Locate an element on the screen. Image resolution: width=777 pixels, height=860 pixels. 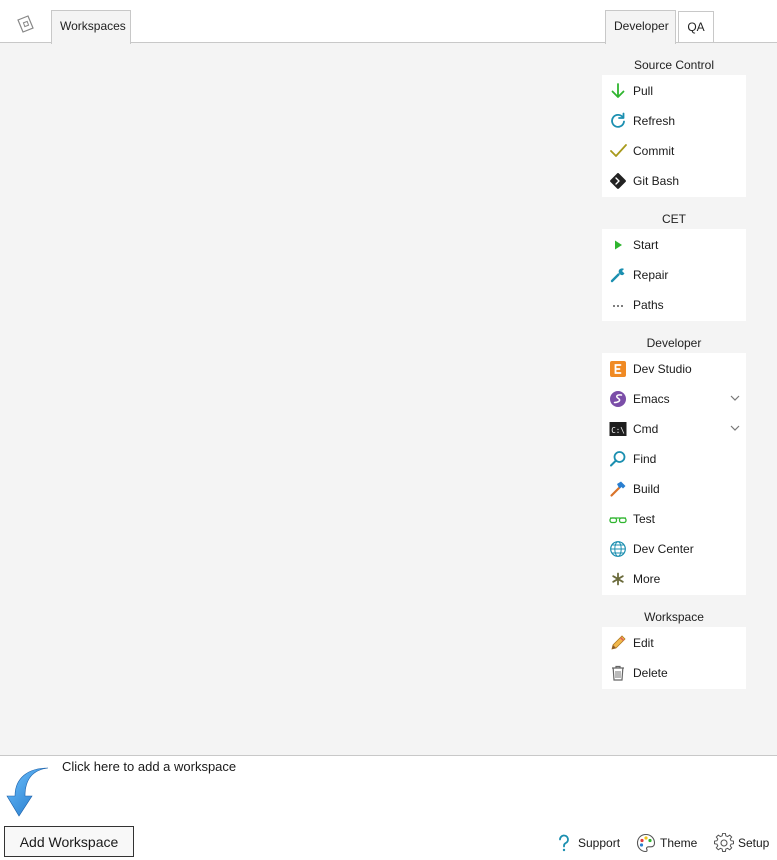
asterisk-icon is located at coordinates (618, 579).